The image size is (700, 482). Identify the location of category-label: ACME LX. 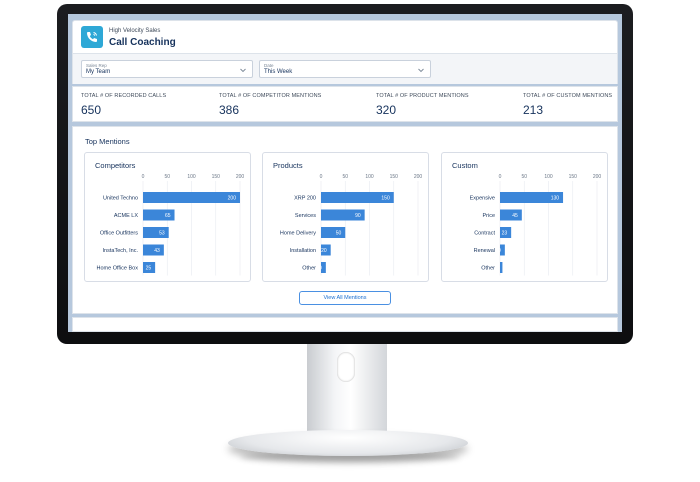
(126, 216).